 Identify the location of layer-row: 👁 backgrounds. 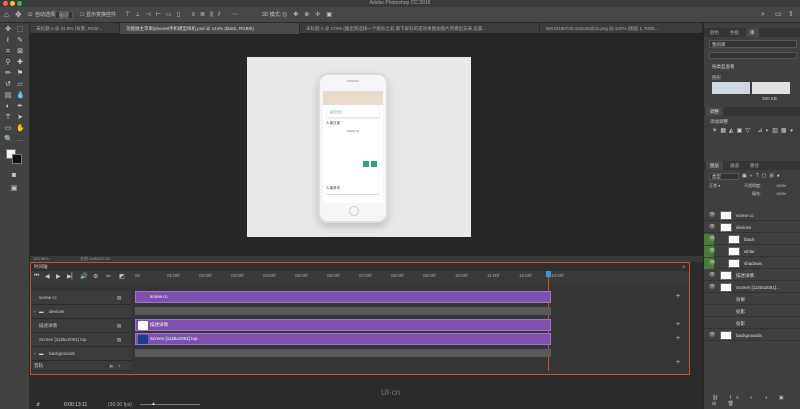
(752, 335).